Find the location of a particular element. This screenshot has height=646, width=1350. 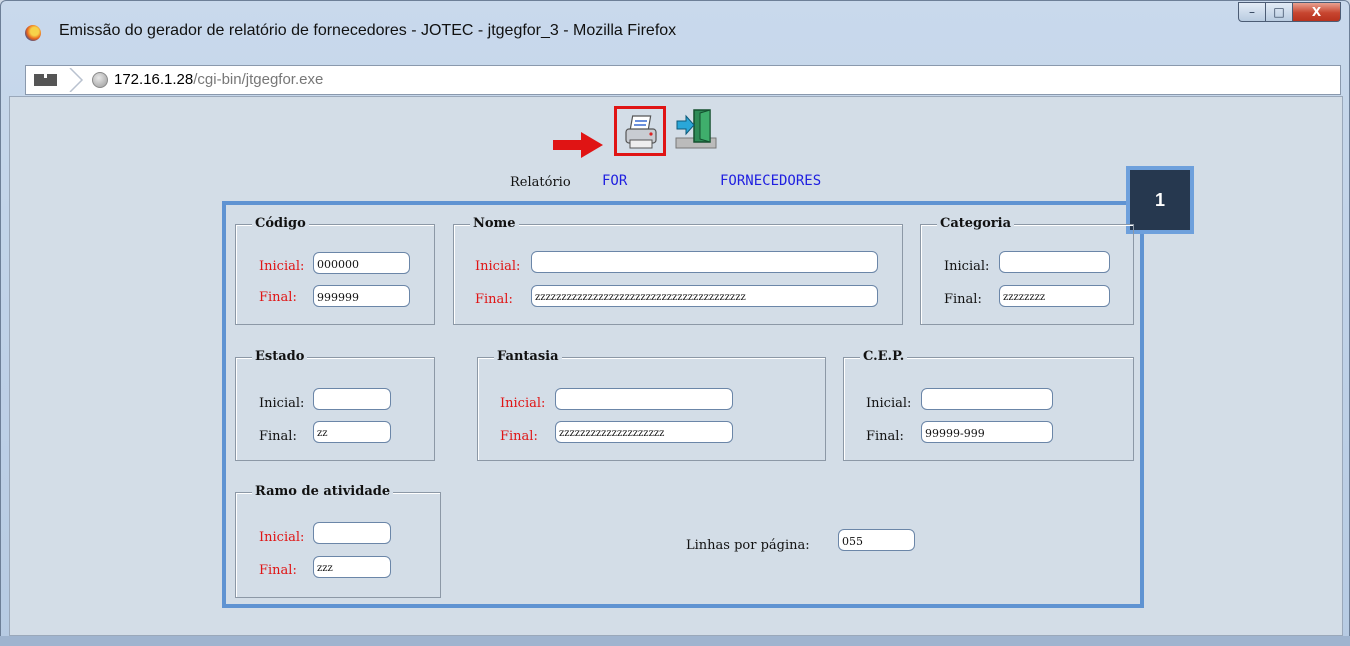

url-text: 172.16.1.28/cgi-bin/jtgegfor.exe is located at coordinates (218, 79).